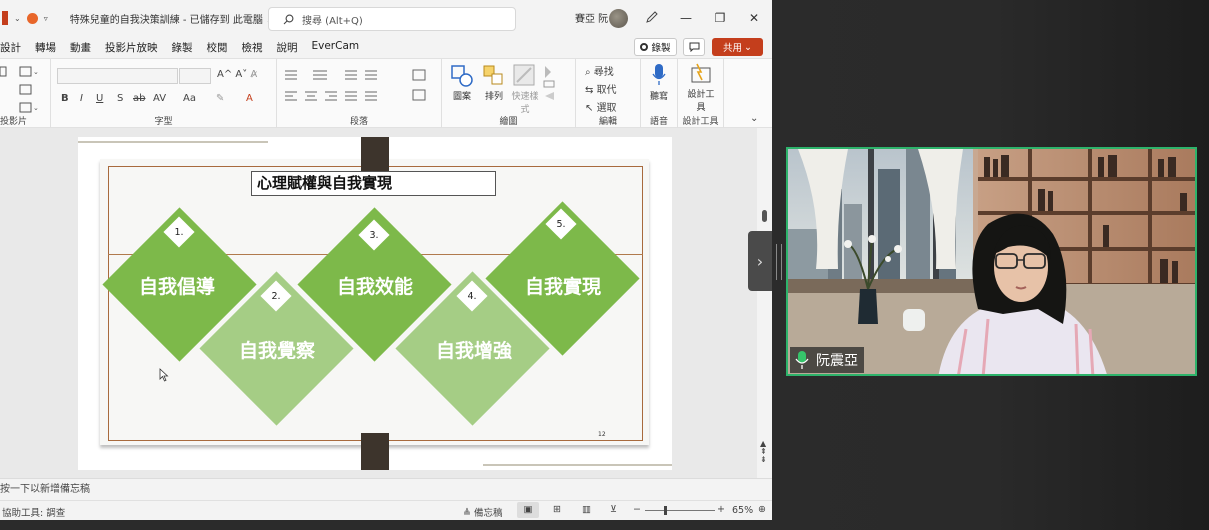 The width and height of the screenshot is (1209, 530). Describe the element at coordinates (163, 122) in the screenshot. I see `ribbon-group-label: 字型` at that location.